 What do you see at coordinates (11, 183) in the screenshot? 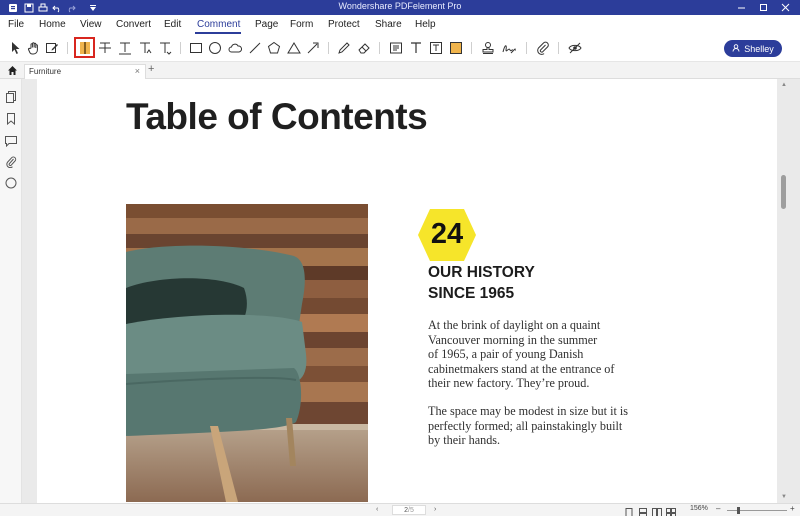
I see `search-panel-icon` at bounding box center [11, 183].